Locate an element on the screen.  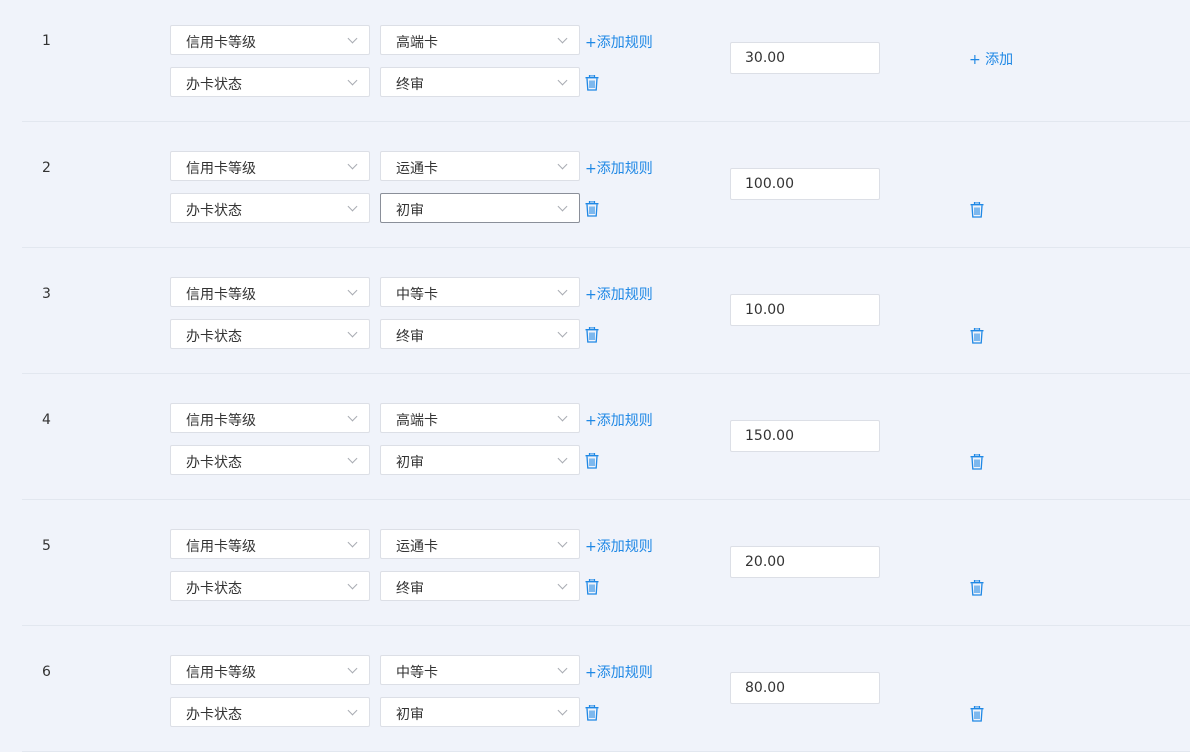
add-button: + 添加 is located at coordinates (991, 59).